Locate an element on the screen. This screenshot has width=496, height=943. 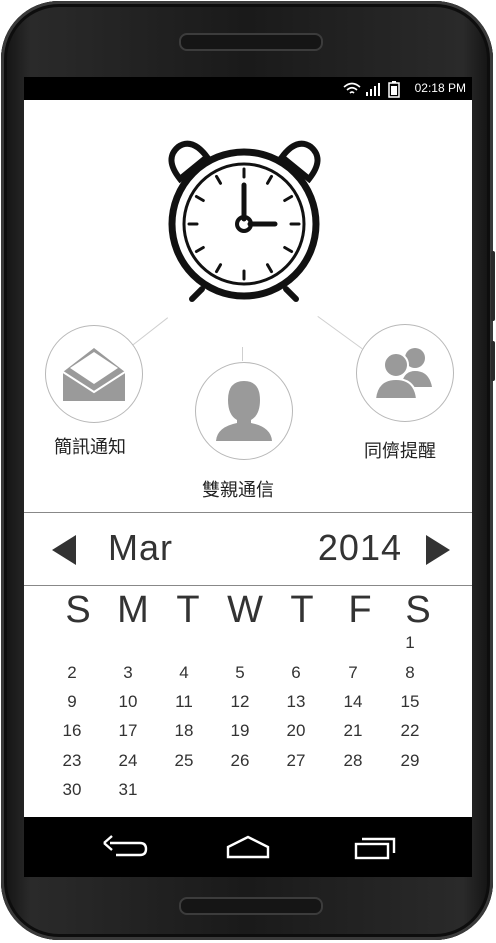
recent-apps-icon is located at coordinates (375, 847).